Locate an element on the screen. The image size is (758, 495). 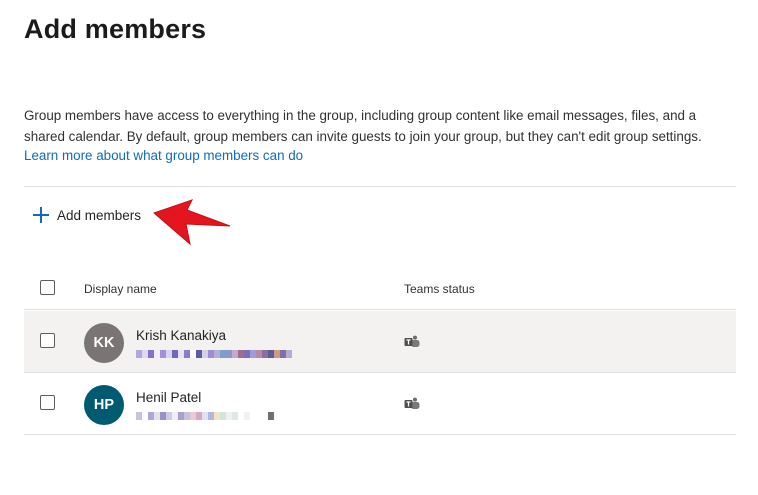
member-name: Henil Patel is located at coordinates (169, 397).